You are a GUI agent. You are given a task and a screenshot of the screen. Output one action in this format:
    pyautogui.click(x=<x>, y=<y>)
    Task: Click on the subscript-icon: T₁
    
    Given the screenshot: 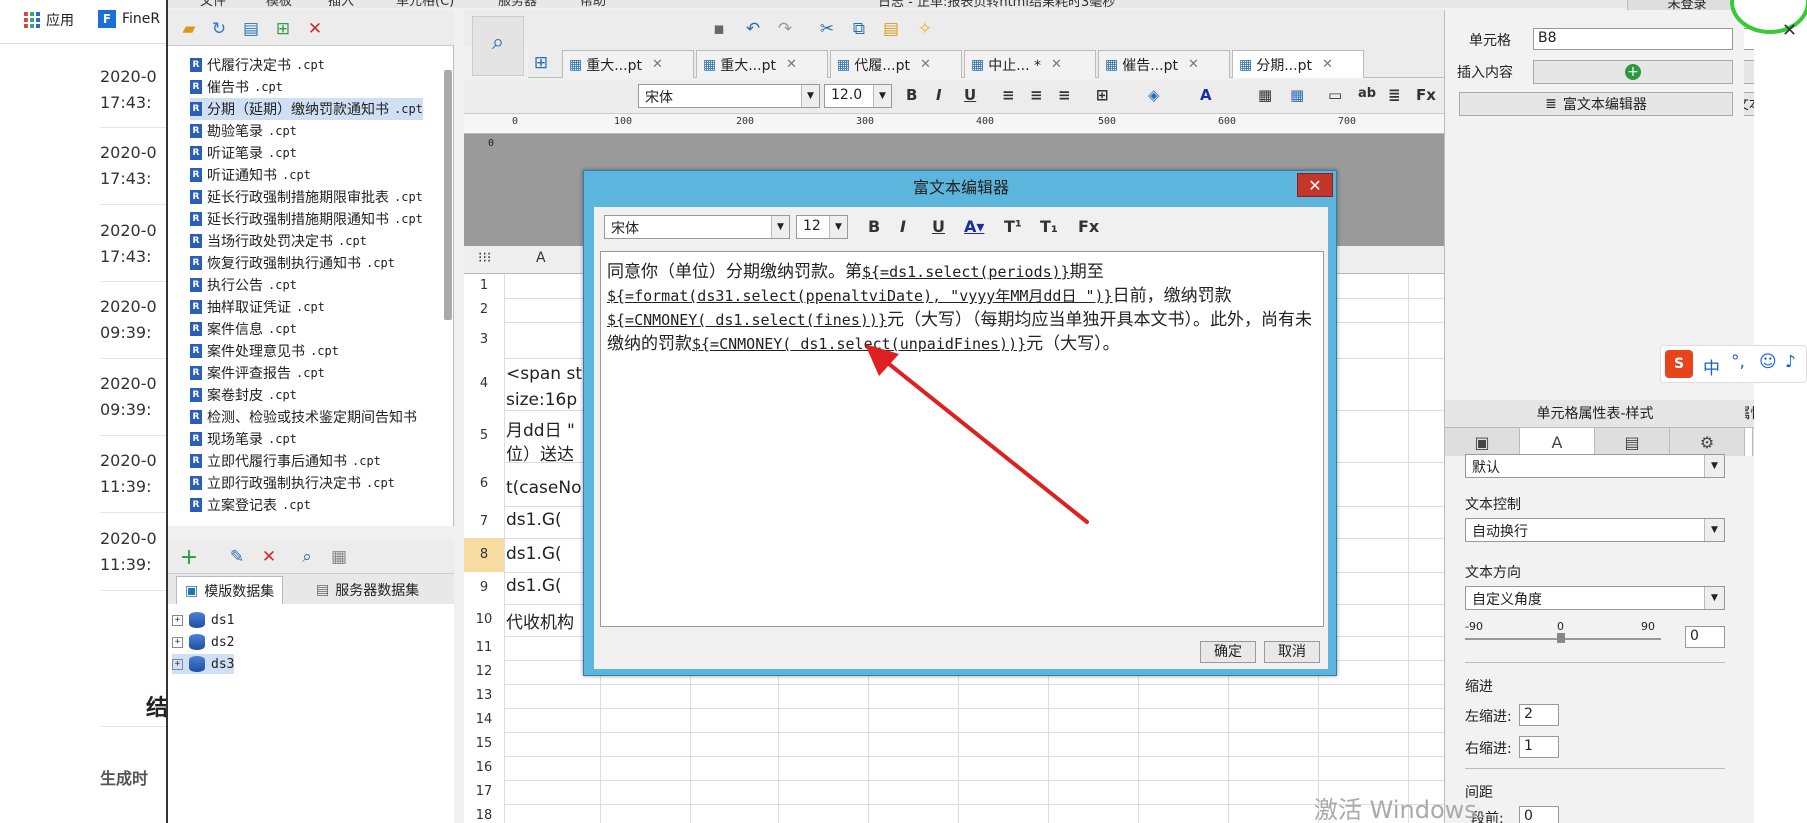 What is the action you would take?
    pyautogui.click(x=1049, y=226)
    